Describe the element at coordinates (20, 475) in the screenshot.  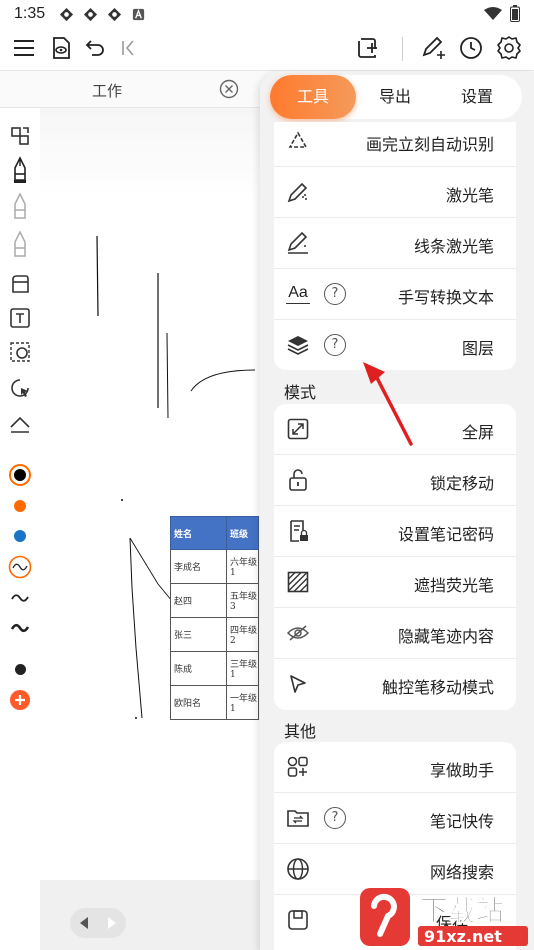
I see `color-black-selected` at that location.